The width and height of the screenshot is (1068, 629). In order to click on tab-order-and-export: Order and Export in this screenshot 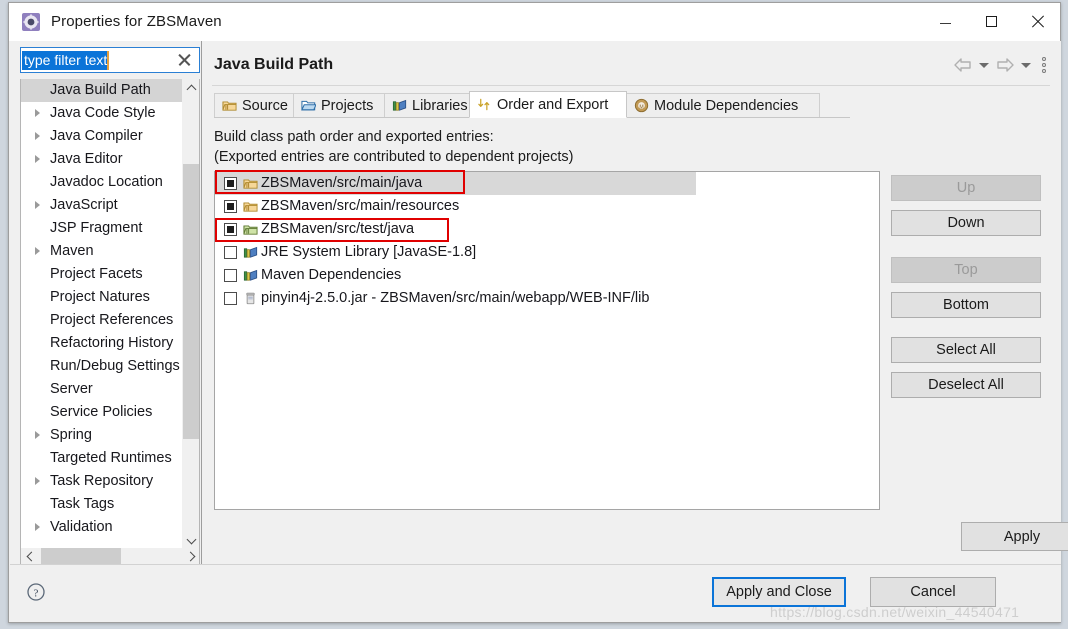, I will do `click(548, 104)`.